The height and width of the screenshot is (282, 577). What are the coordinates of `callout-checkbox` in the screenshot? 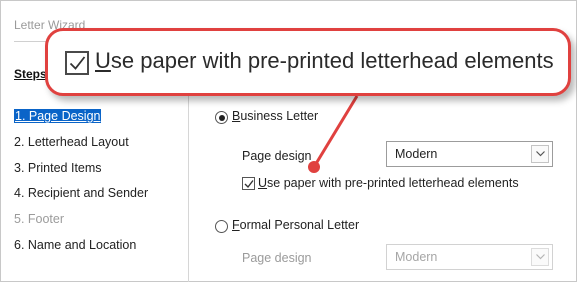 It's located at (77, 63).